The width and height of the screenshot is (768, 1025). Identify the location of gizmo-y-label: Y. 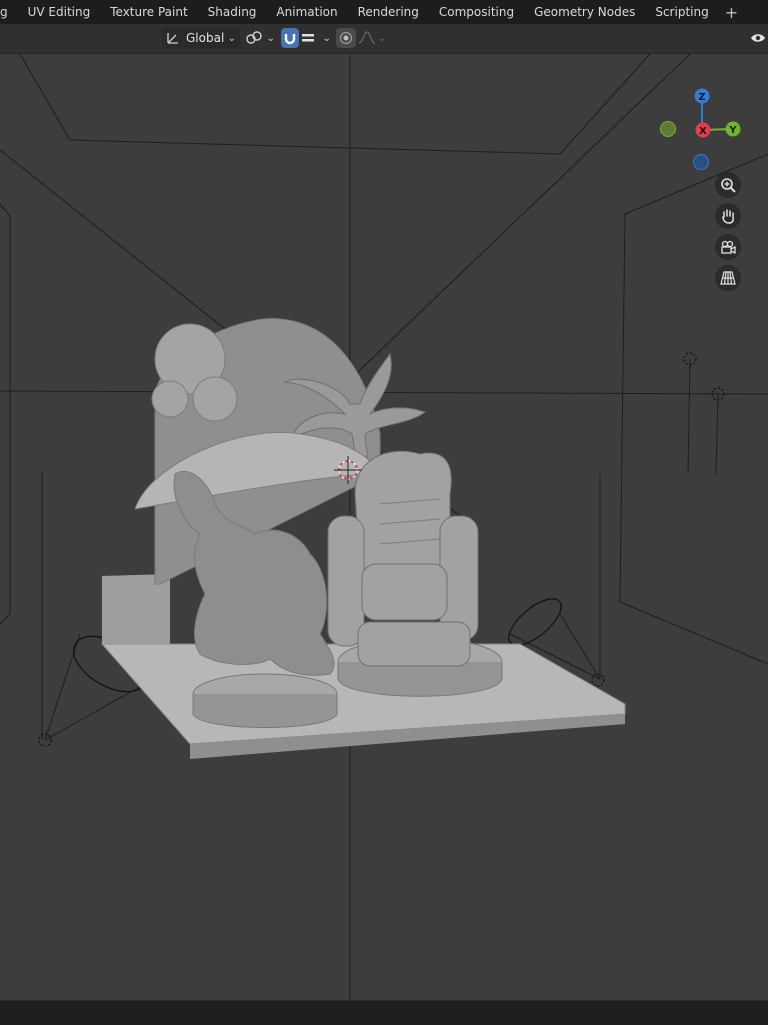
(732, 130).